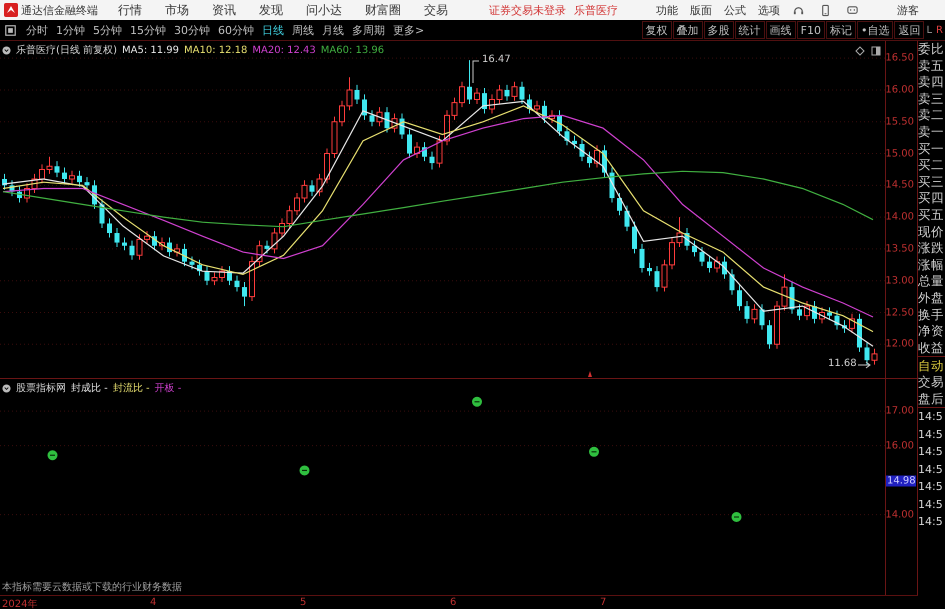 The width and height of the screenshot is (945, 609). What do you see at coordinates (148, 30) in the screenshot?
I see `period-tab: 15分钟` at bounding box center [148, 30].